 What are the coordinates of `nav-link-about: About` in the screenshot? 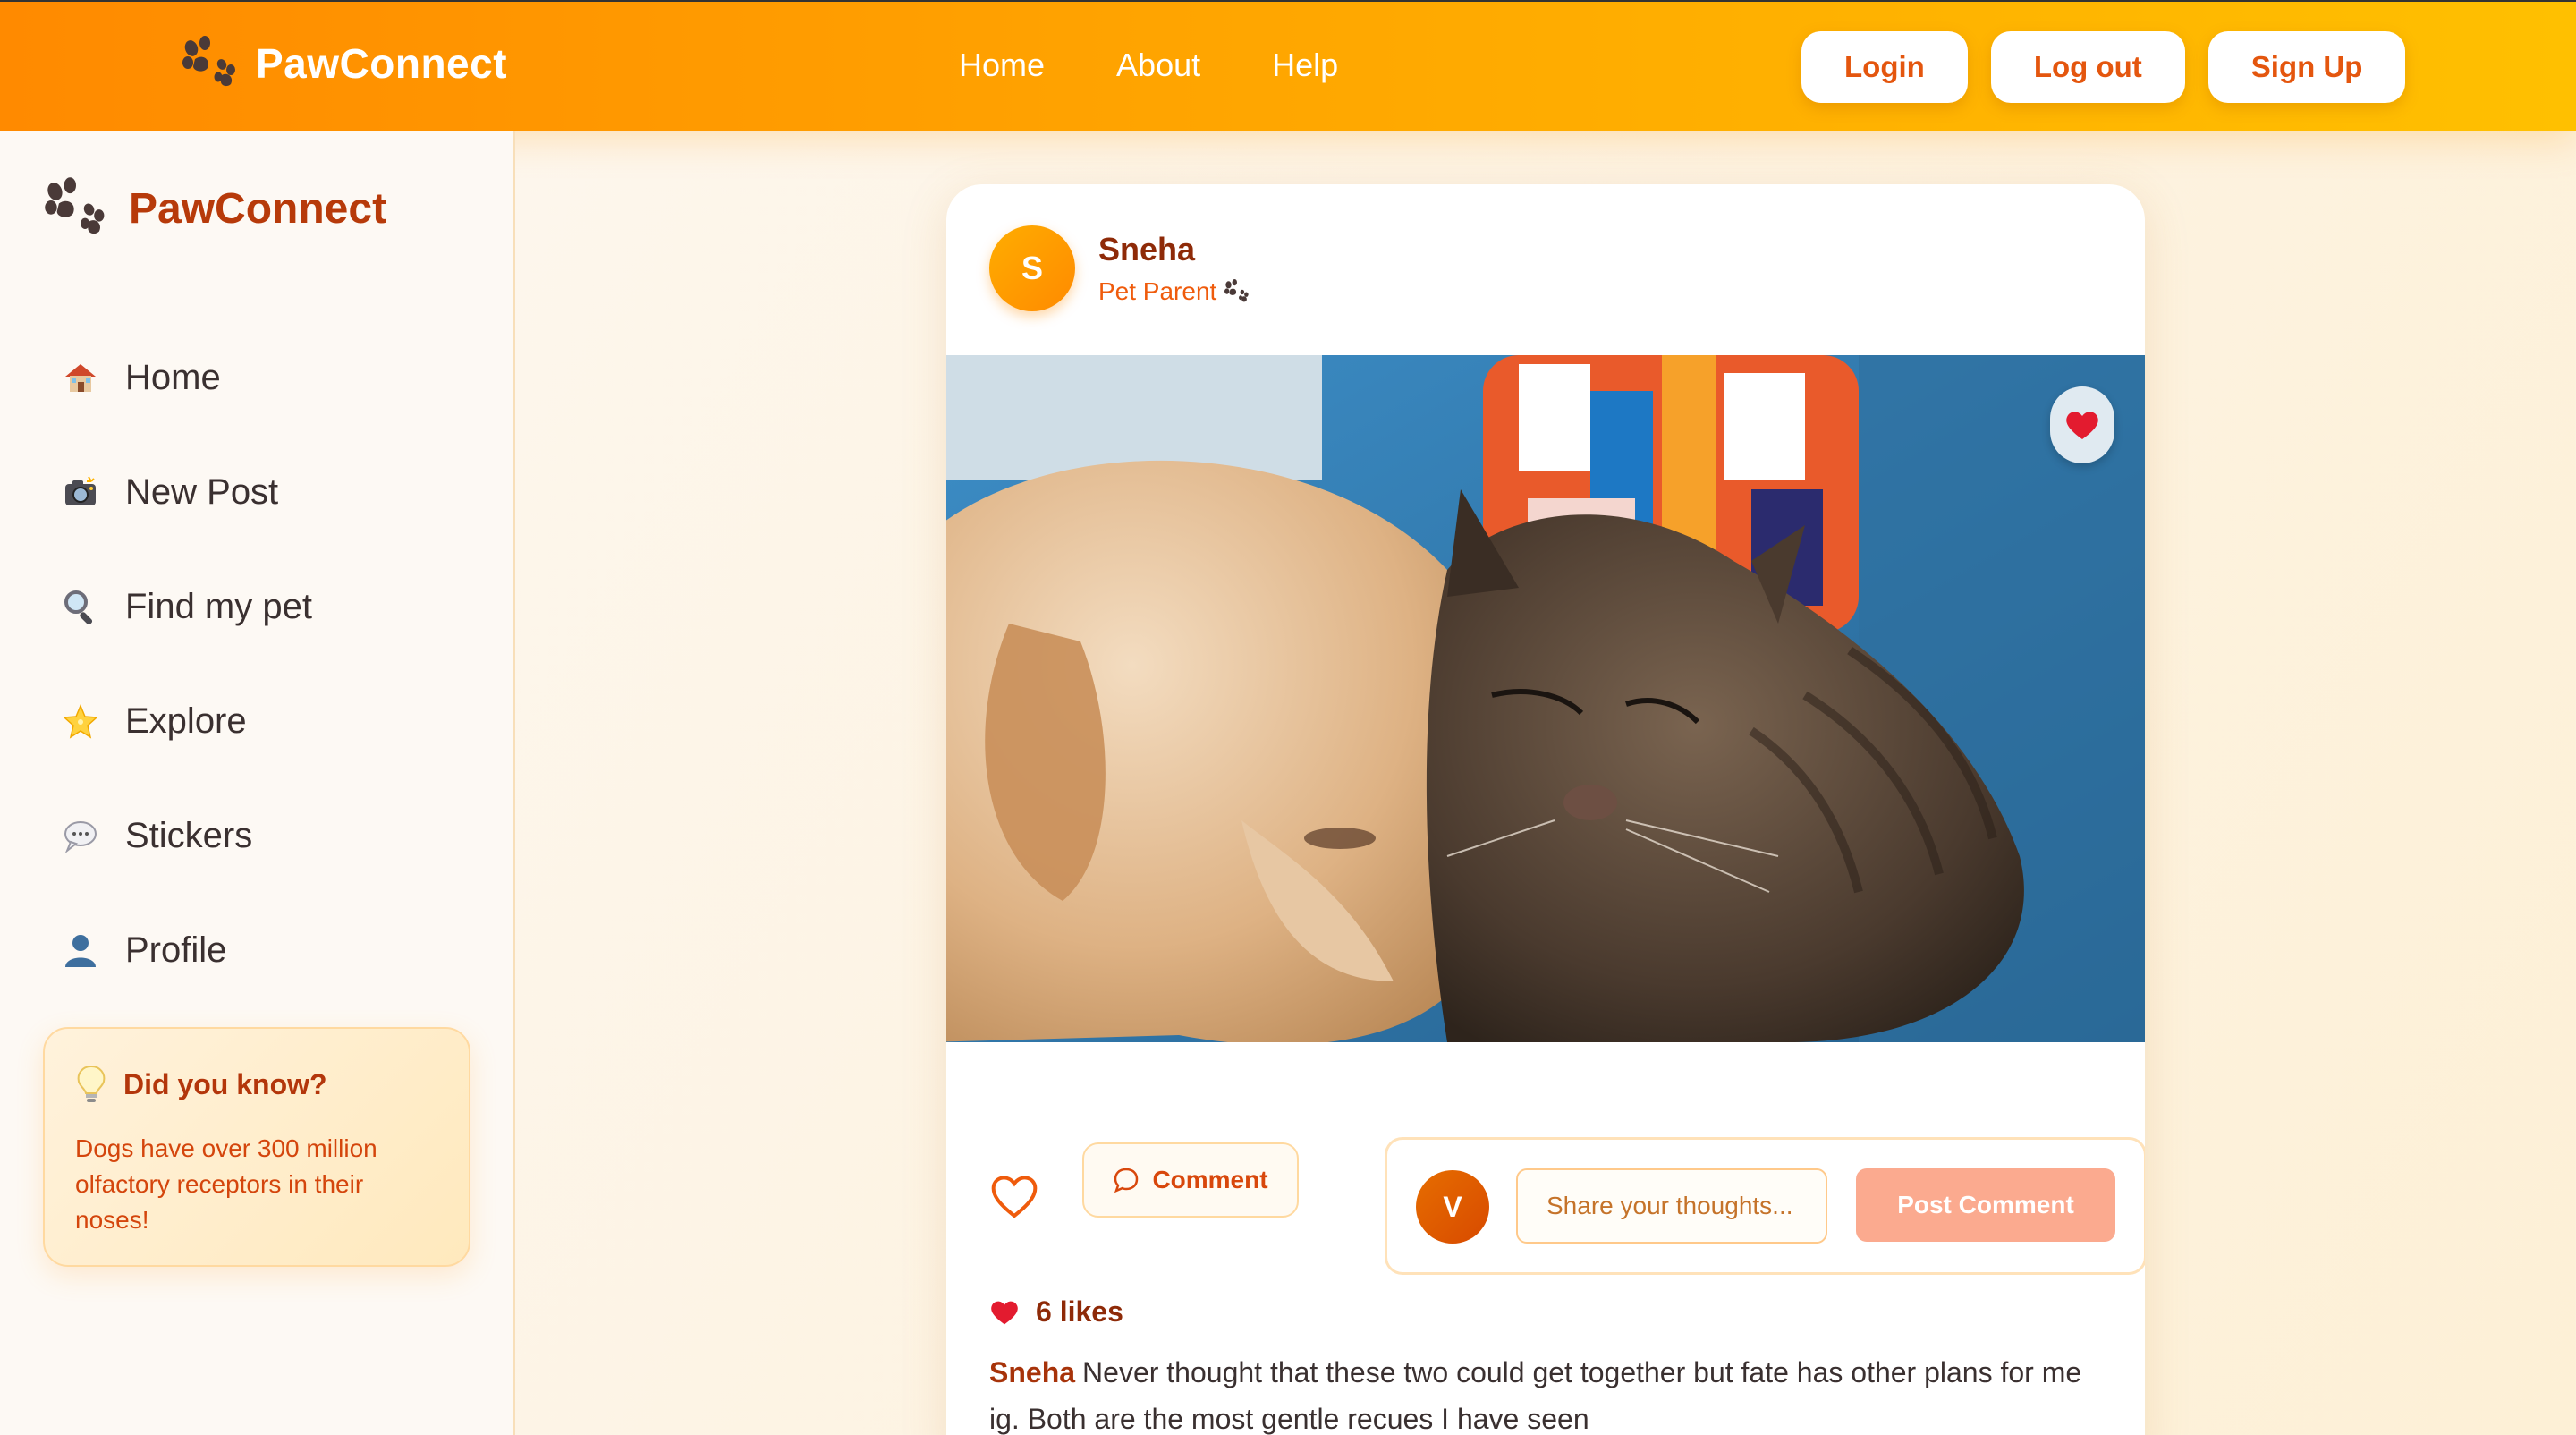 It's located at (1158, 65).